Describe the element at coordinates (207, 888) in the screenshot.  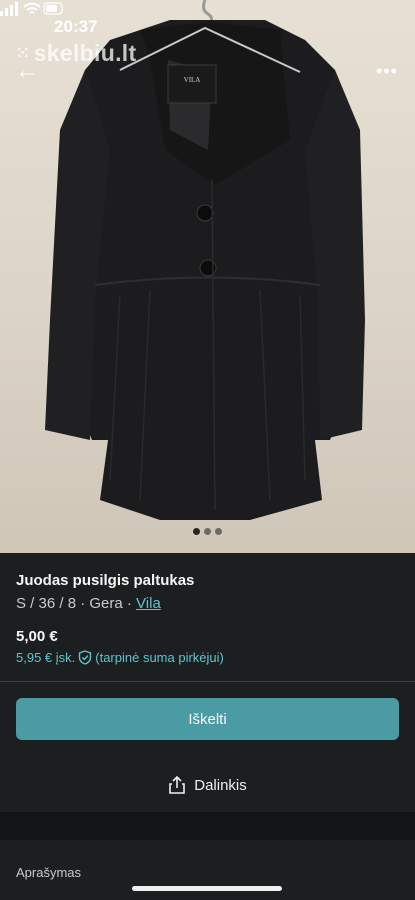
I see `home-indicator` at that location.